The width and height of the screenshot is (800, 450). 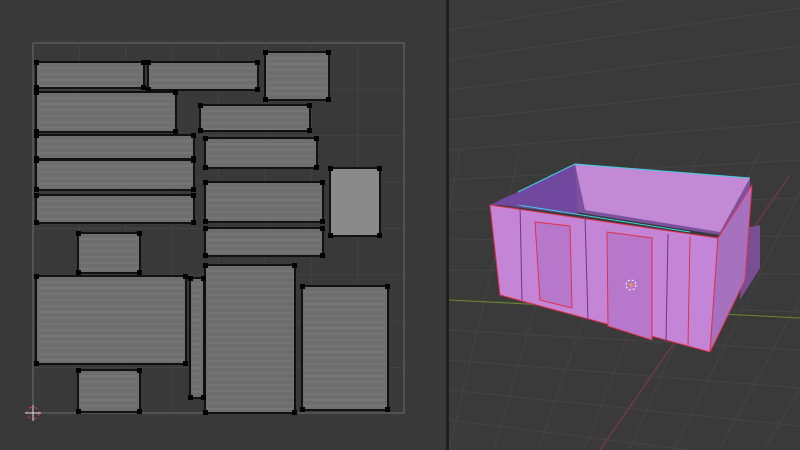 I want to click on crate-front-panel-left, so click(x=553, y=265).